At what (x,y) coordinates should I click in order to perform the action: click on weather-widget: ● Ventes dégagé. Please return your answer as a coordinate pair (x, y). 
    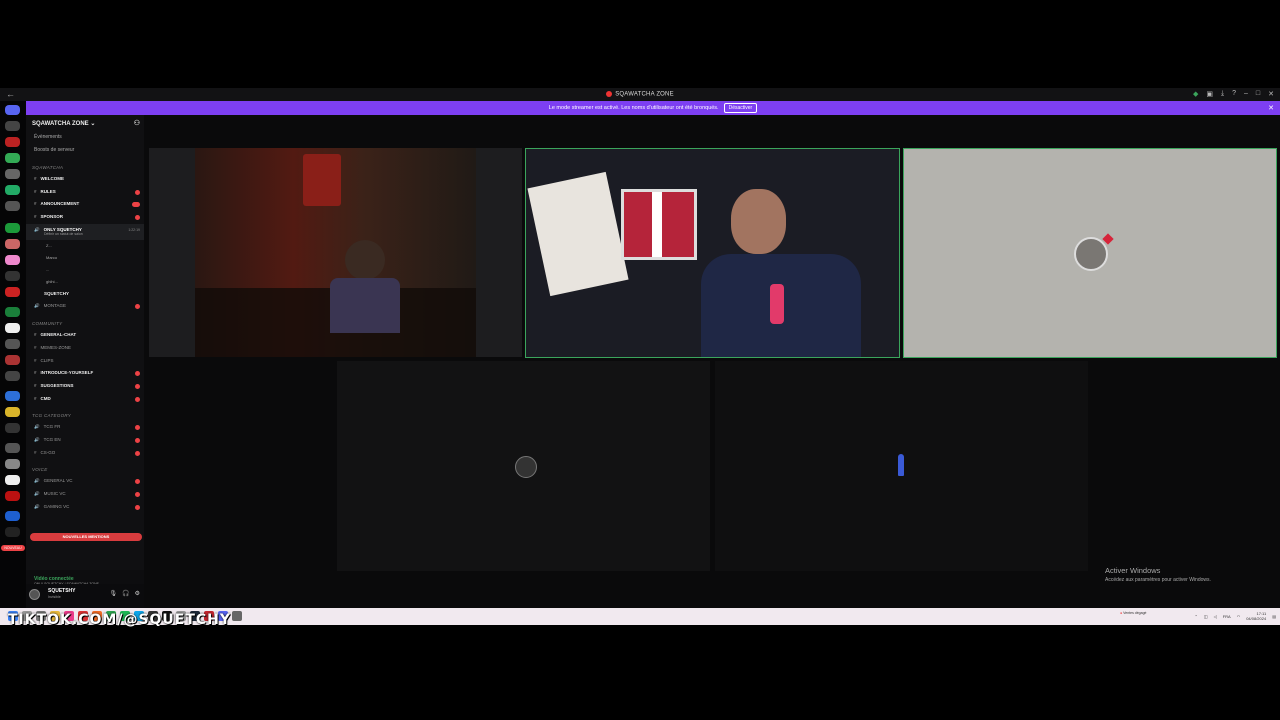
    Looking at the image, I should click on (1133, 613).